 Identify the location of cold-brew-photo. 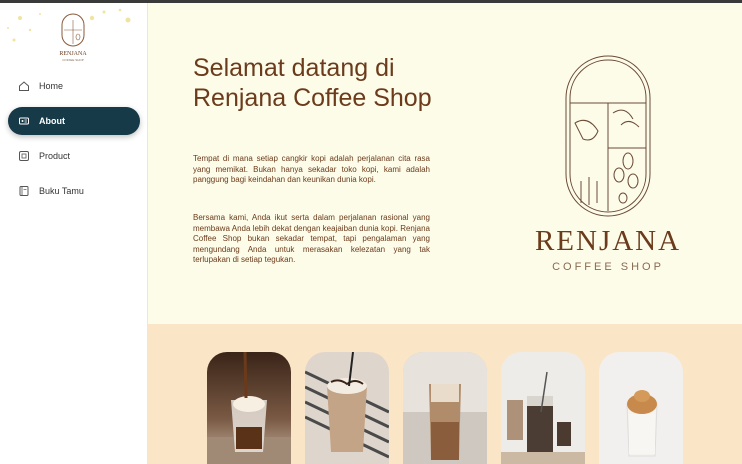
(543, 408).